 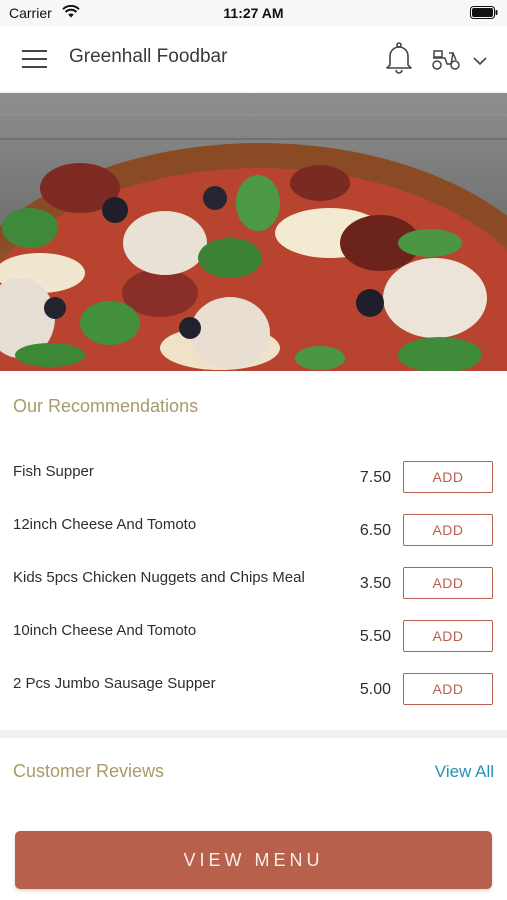 I want to click on item-price: 3.50, so click(x=375, y=583).